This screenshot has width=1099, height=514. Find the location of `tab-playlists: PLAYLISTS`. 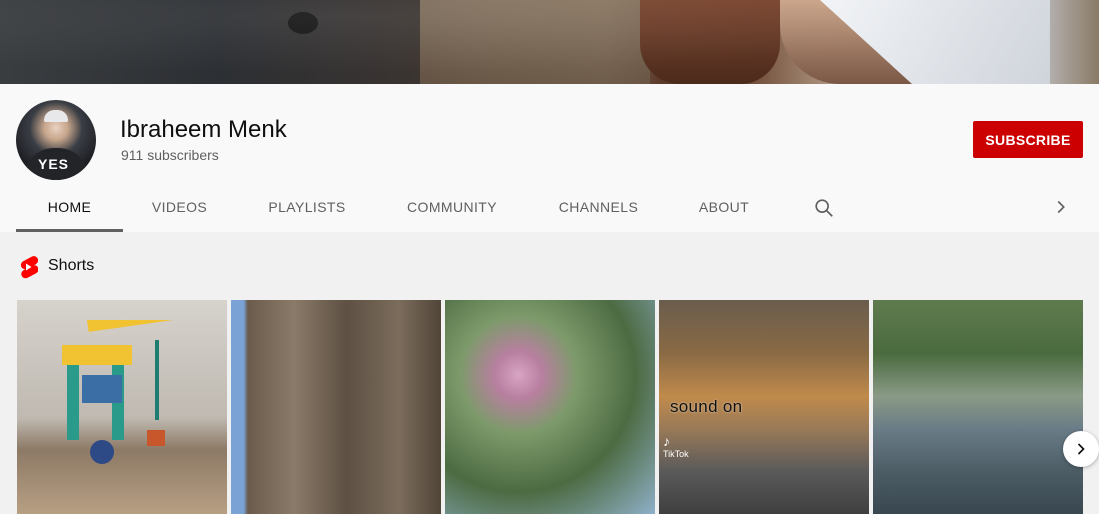

tab-playlists: PLAYLISTS is located at coordinates (307, 207).